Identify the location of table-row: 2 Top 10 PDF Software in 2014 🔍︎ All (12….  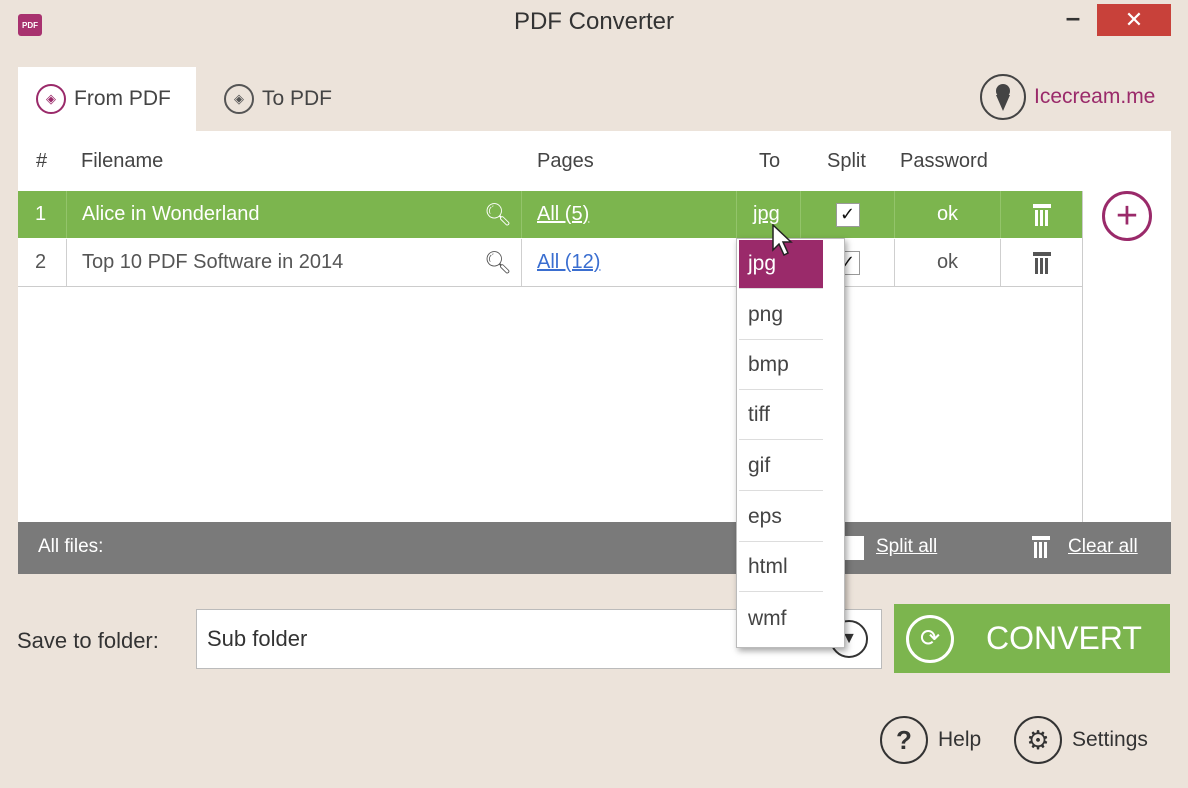
(550, 263).